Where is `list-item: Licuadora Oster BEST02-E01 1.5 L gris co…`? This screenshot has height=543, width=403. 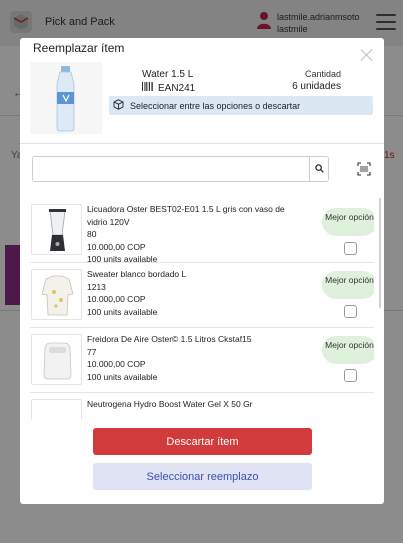 list-item: Licuadora Oster BEST02-E01 1.5 L gris co… is located at coordinates (202, 232).